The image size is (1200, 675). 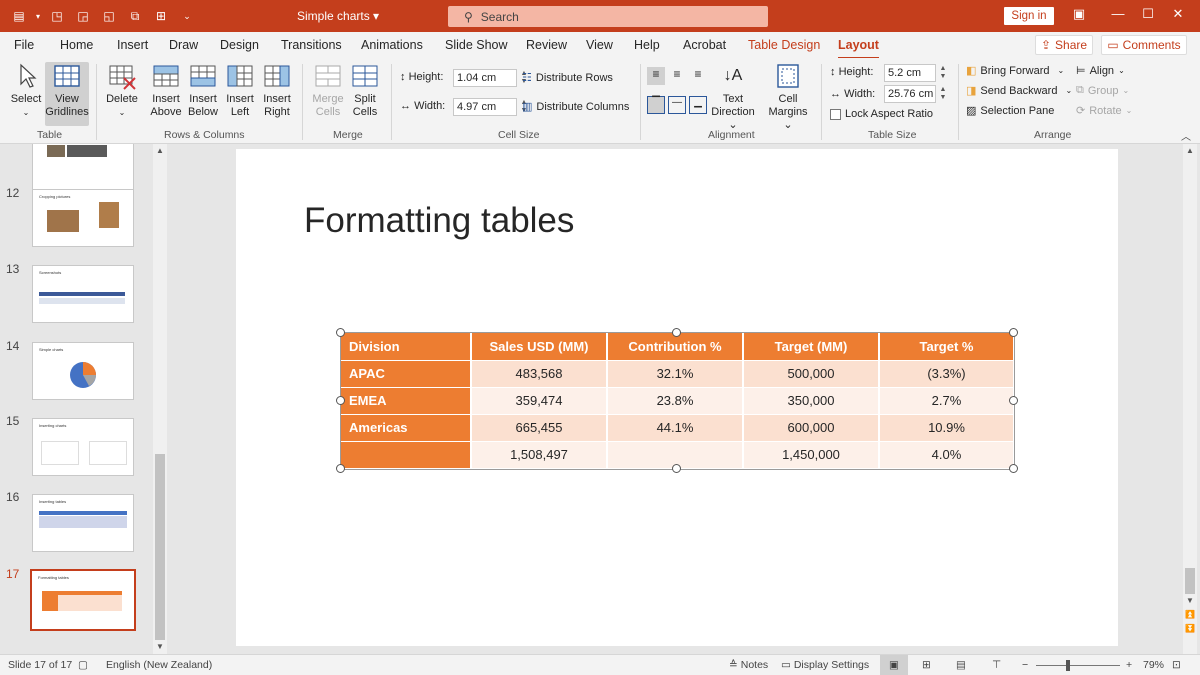 What do you see at coordinates (26, 90) in the screenshot?
I see `select-button: Select ⌄` at bounding box center [26, 90].